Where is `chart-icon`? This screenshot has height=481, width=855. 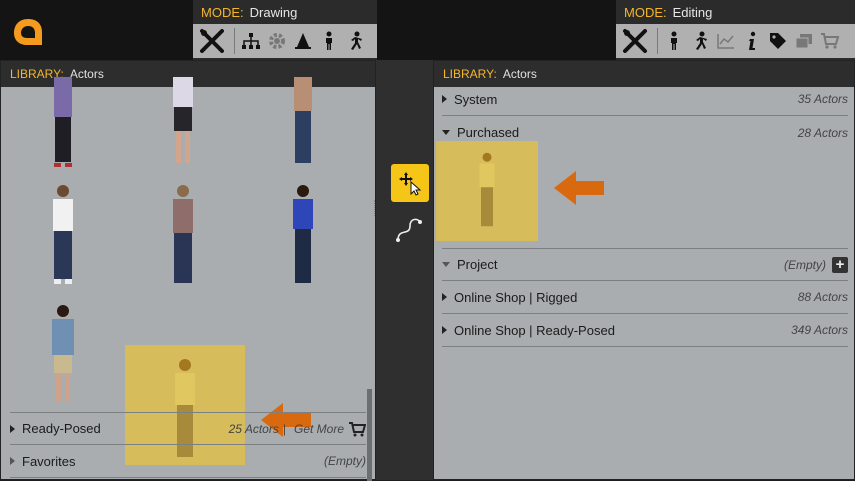 chart-icon is located at coordinates (726, 41).